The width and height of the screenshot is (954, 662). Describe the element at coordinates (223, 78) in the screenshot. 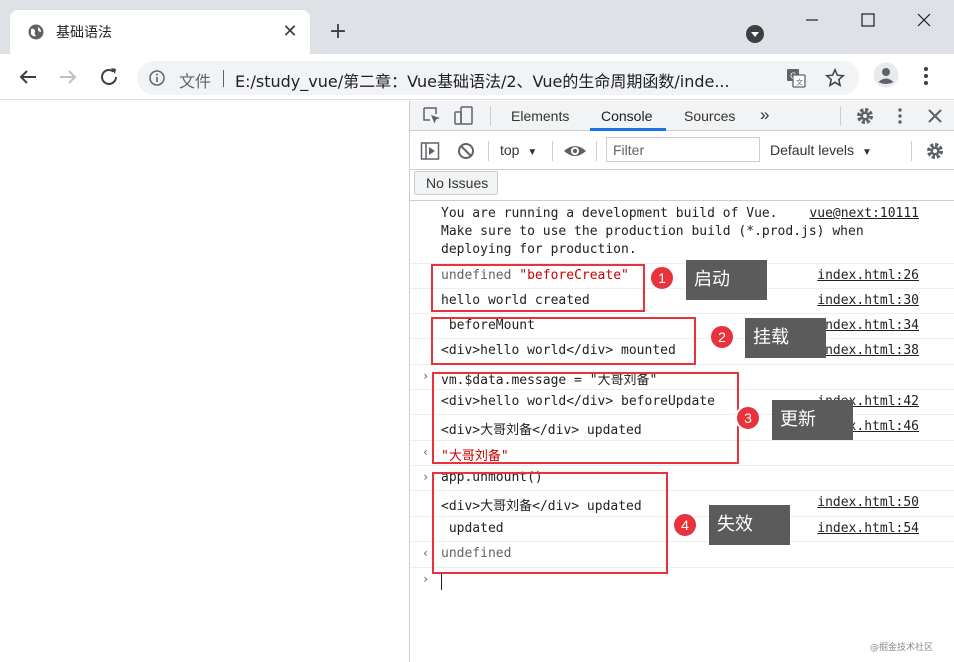

I see `address-separator` at that location.